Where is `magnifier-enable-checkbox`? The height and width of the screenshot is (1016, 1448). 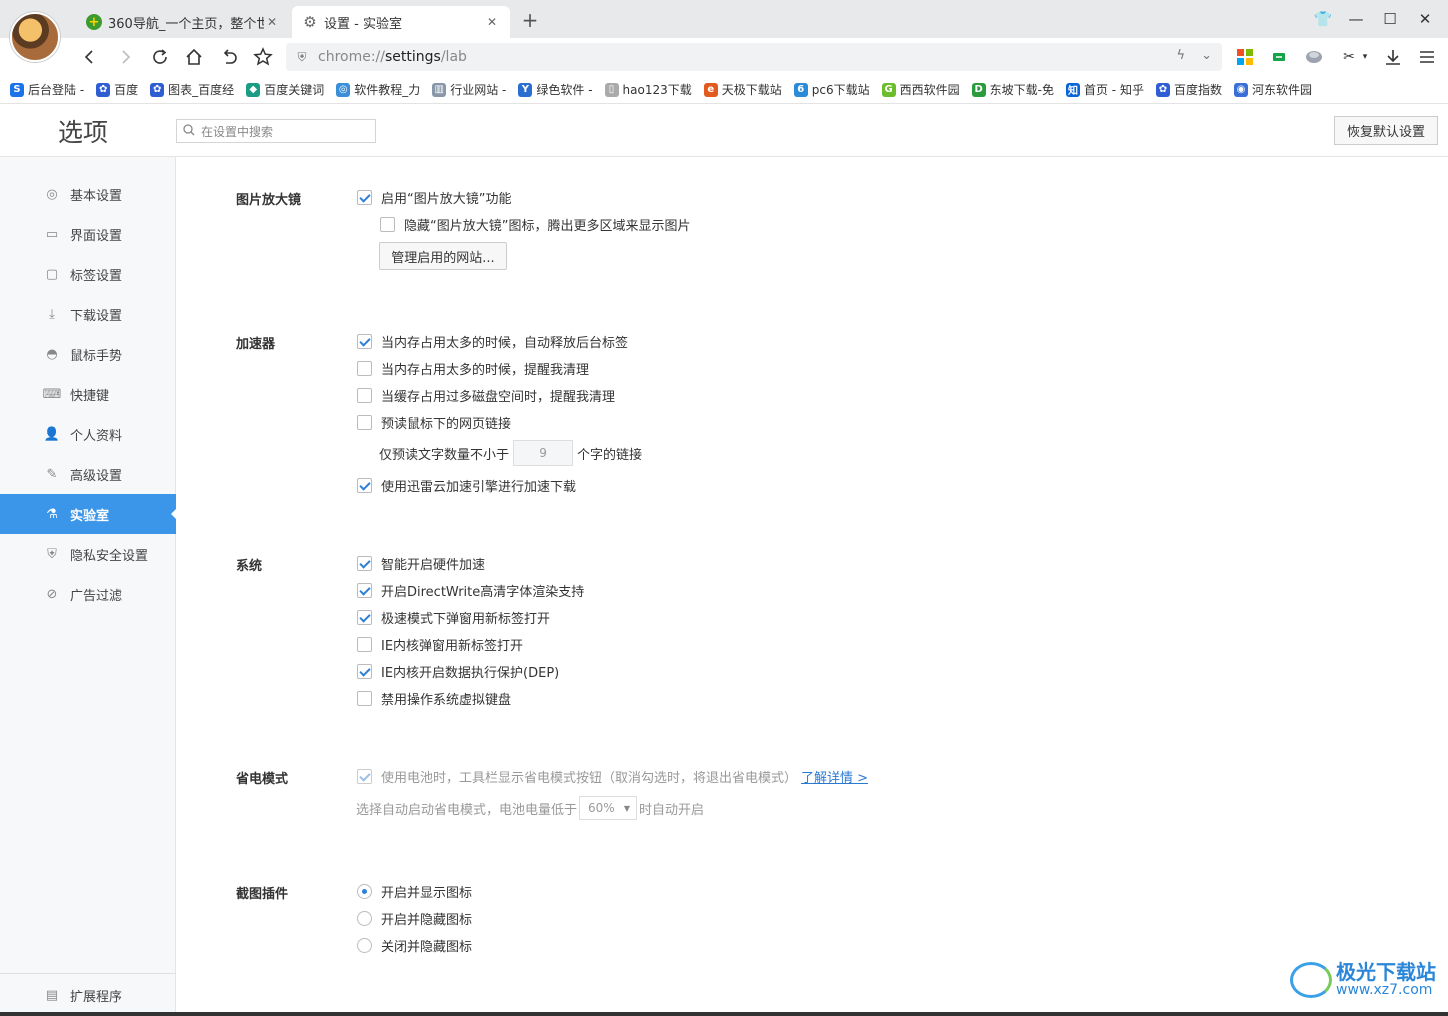 magnifier-enable-checkbox is located at coordinates (364, 197).